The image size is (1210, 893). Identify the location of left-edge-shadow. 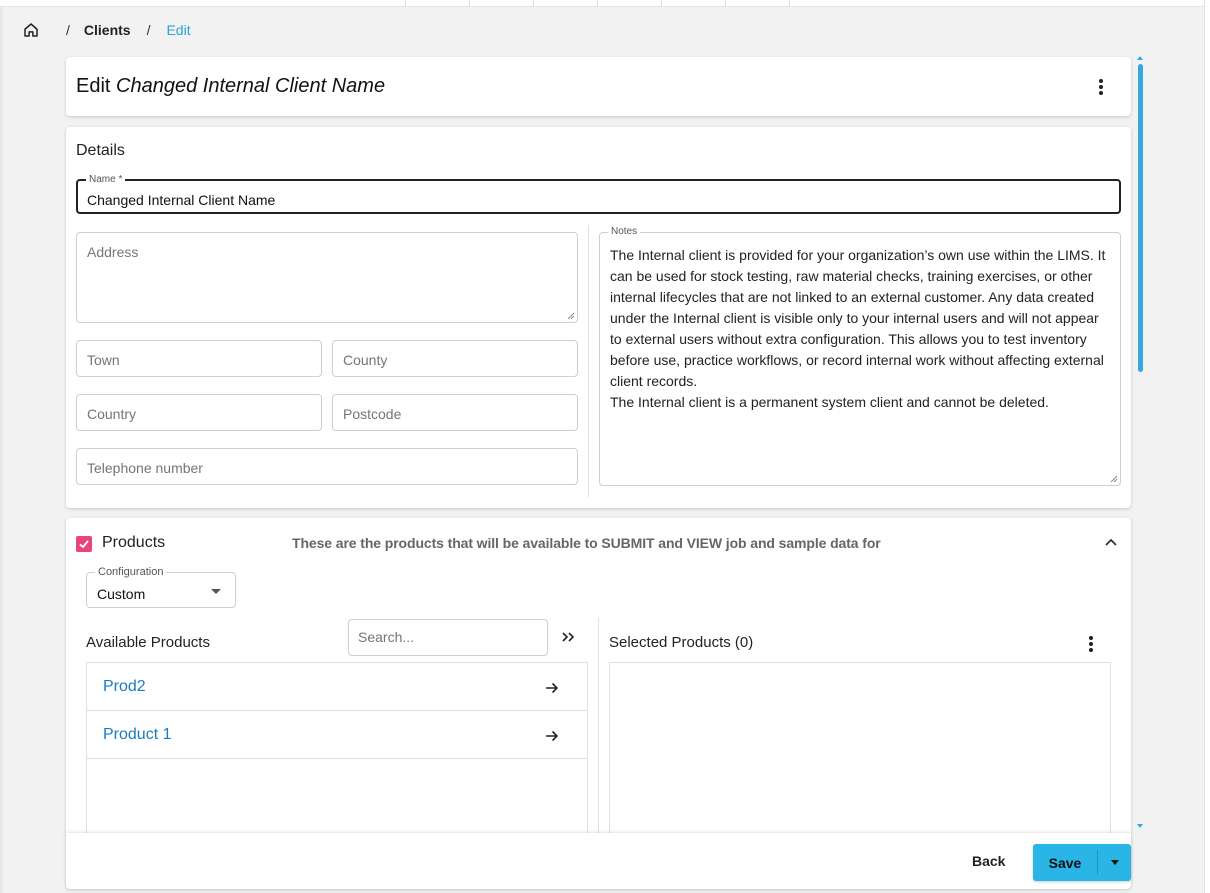
(2, 446).